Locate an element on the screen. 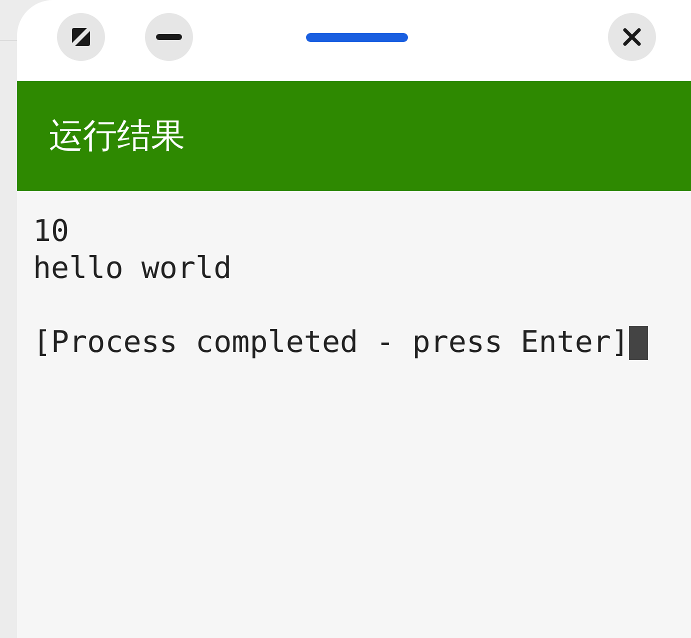 The width and height of the screenshot is (691, 638). terminal-prompt: [Process completed - press Enter] is located at coordinates (331, 342).